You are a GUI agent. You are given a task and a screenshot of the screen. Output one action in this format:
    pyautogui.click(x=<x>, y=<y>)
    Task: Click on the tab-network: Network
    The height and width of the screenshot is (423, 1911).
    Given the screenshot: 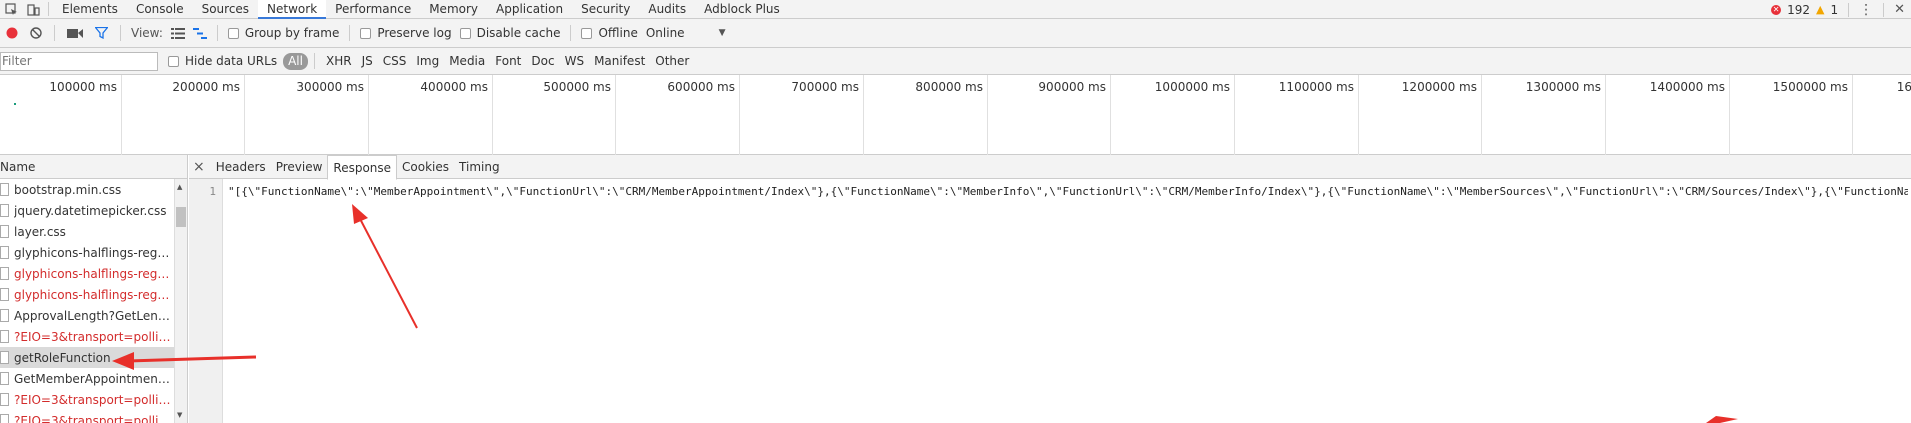 What is the action you would take?
    pyautogui.click(x=292, y=9)
    